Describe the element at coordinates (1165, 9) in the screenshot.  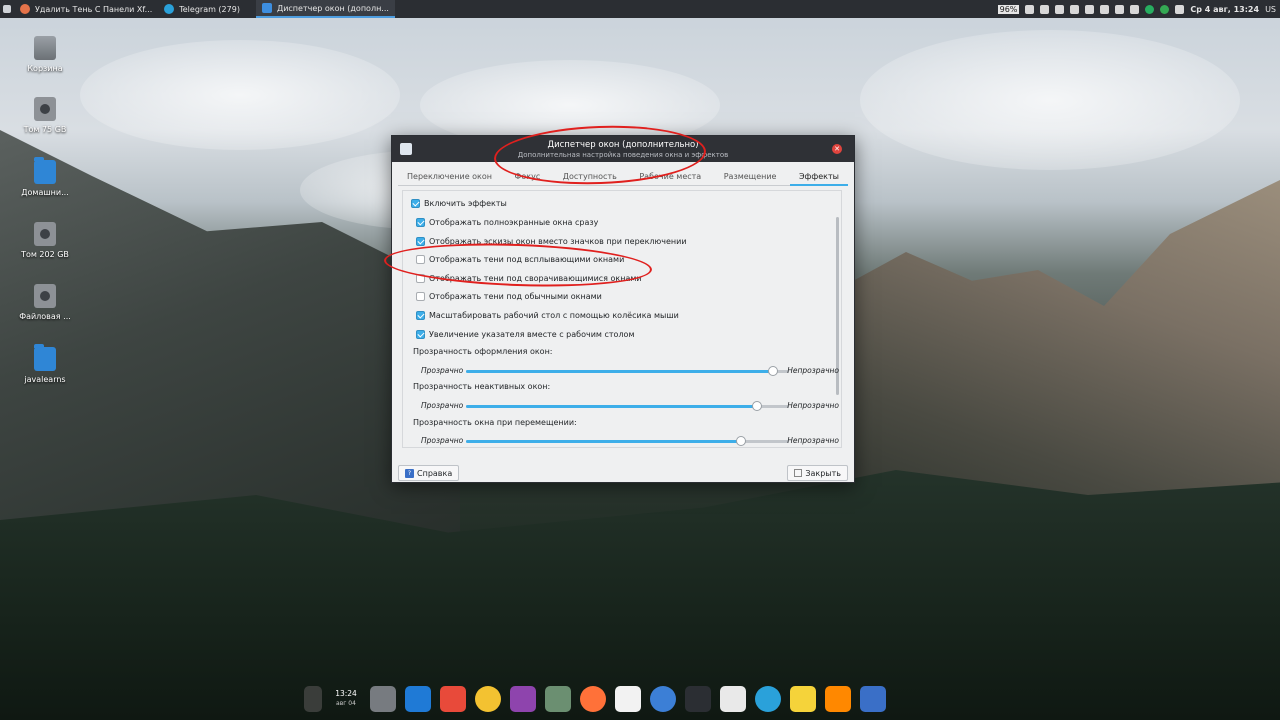
I see `google-icon` at that location.